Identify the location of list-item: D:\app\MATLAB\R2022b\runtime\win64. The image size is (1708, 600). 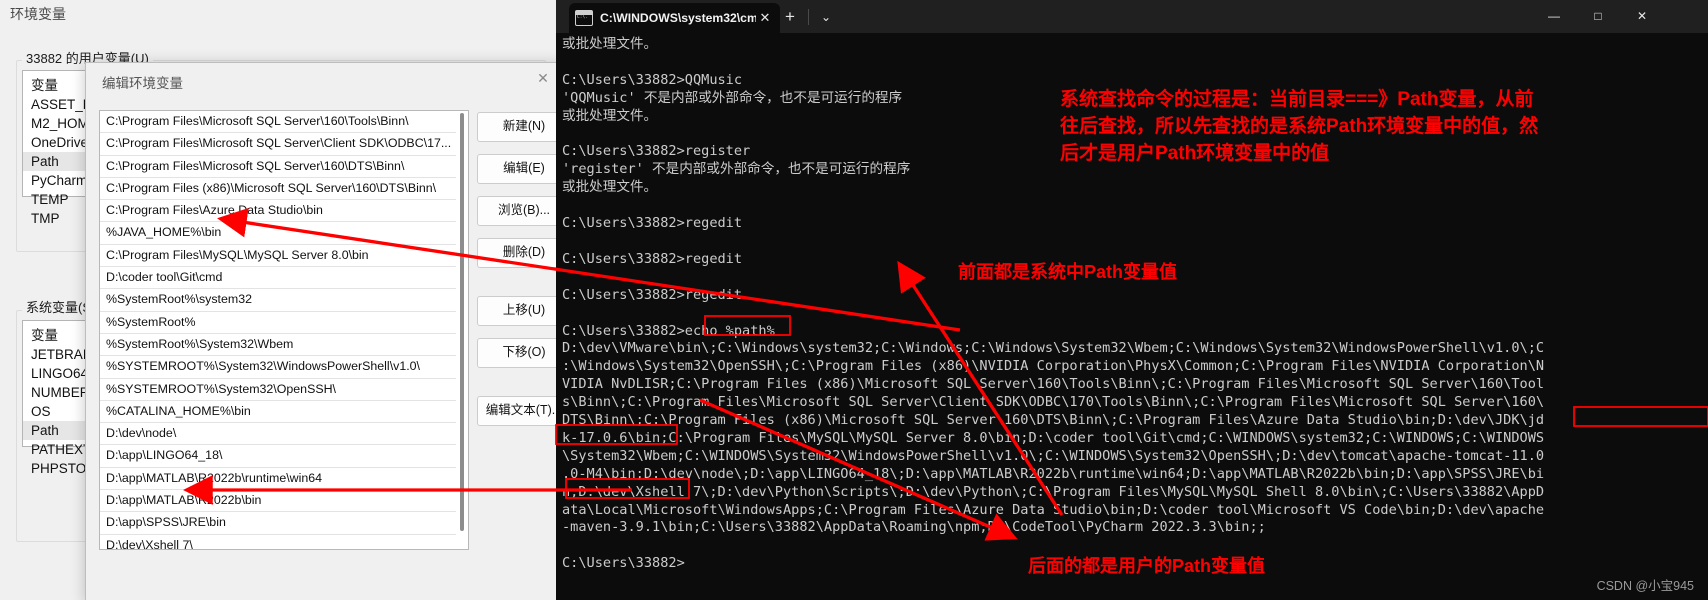
(278, 479).